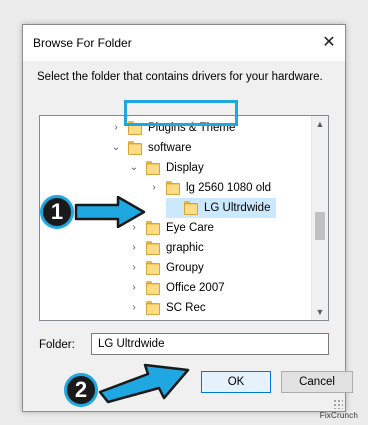 The height and width of the screenshot is (425, 368). I want to click on title-bar: Browse For Folder ✕, so click(184, 43).